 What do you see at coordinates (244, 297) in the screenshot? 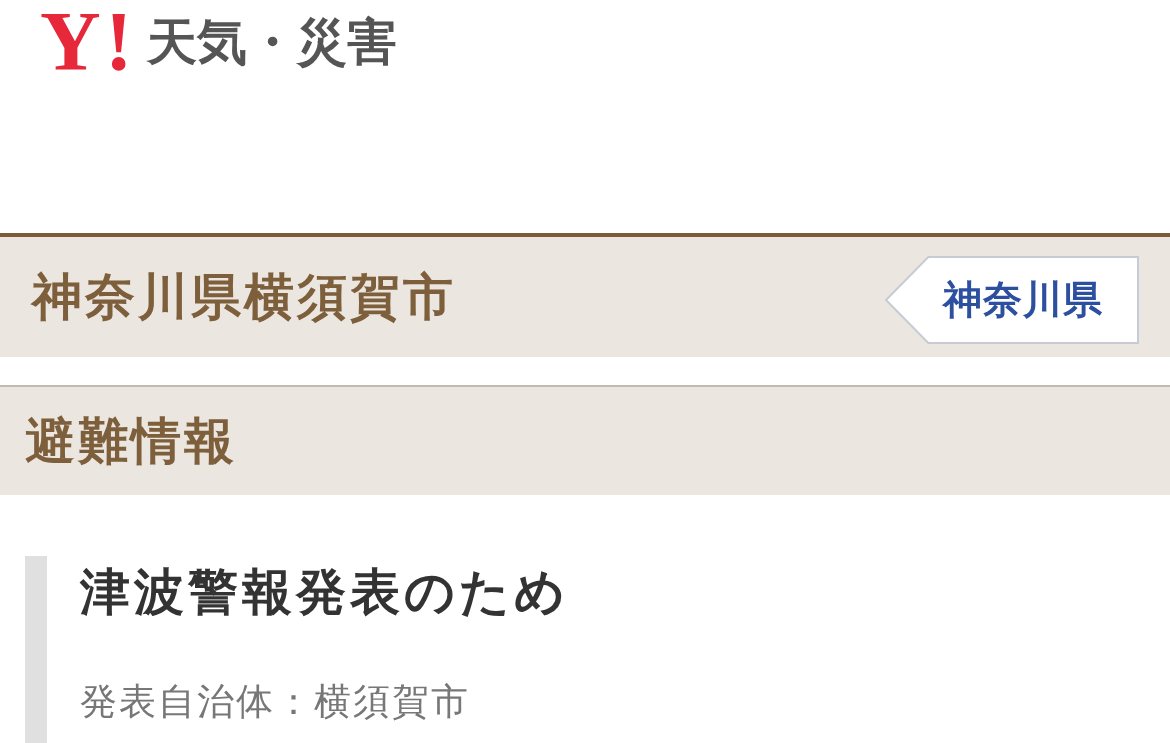
I see `location-title: 神奈川県横須賀市` at bounding box center [244, 297].